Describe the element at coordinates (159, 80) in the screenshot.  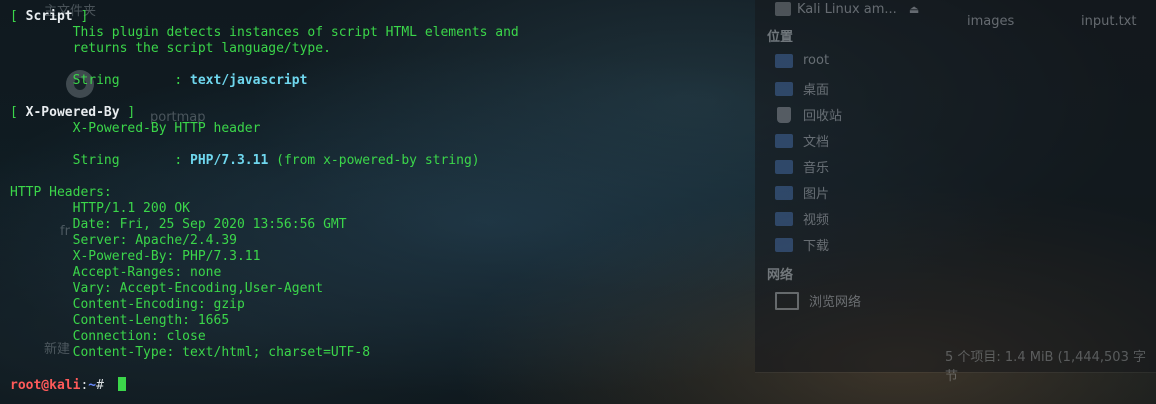
I see `plugin-string-line: String : text/javascript` at that location.